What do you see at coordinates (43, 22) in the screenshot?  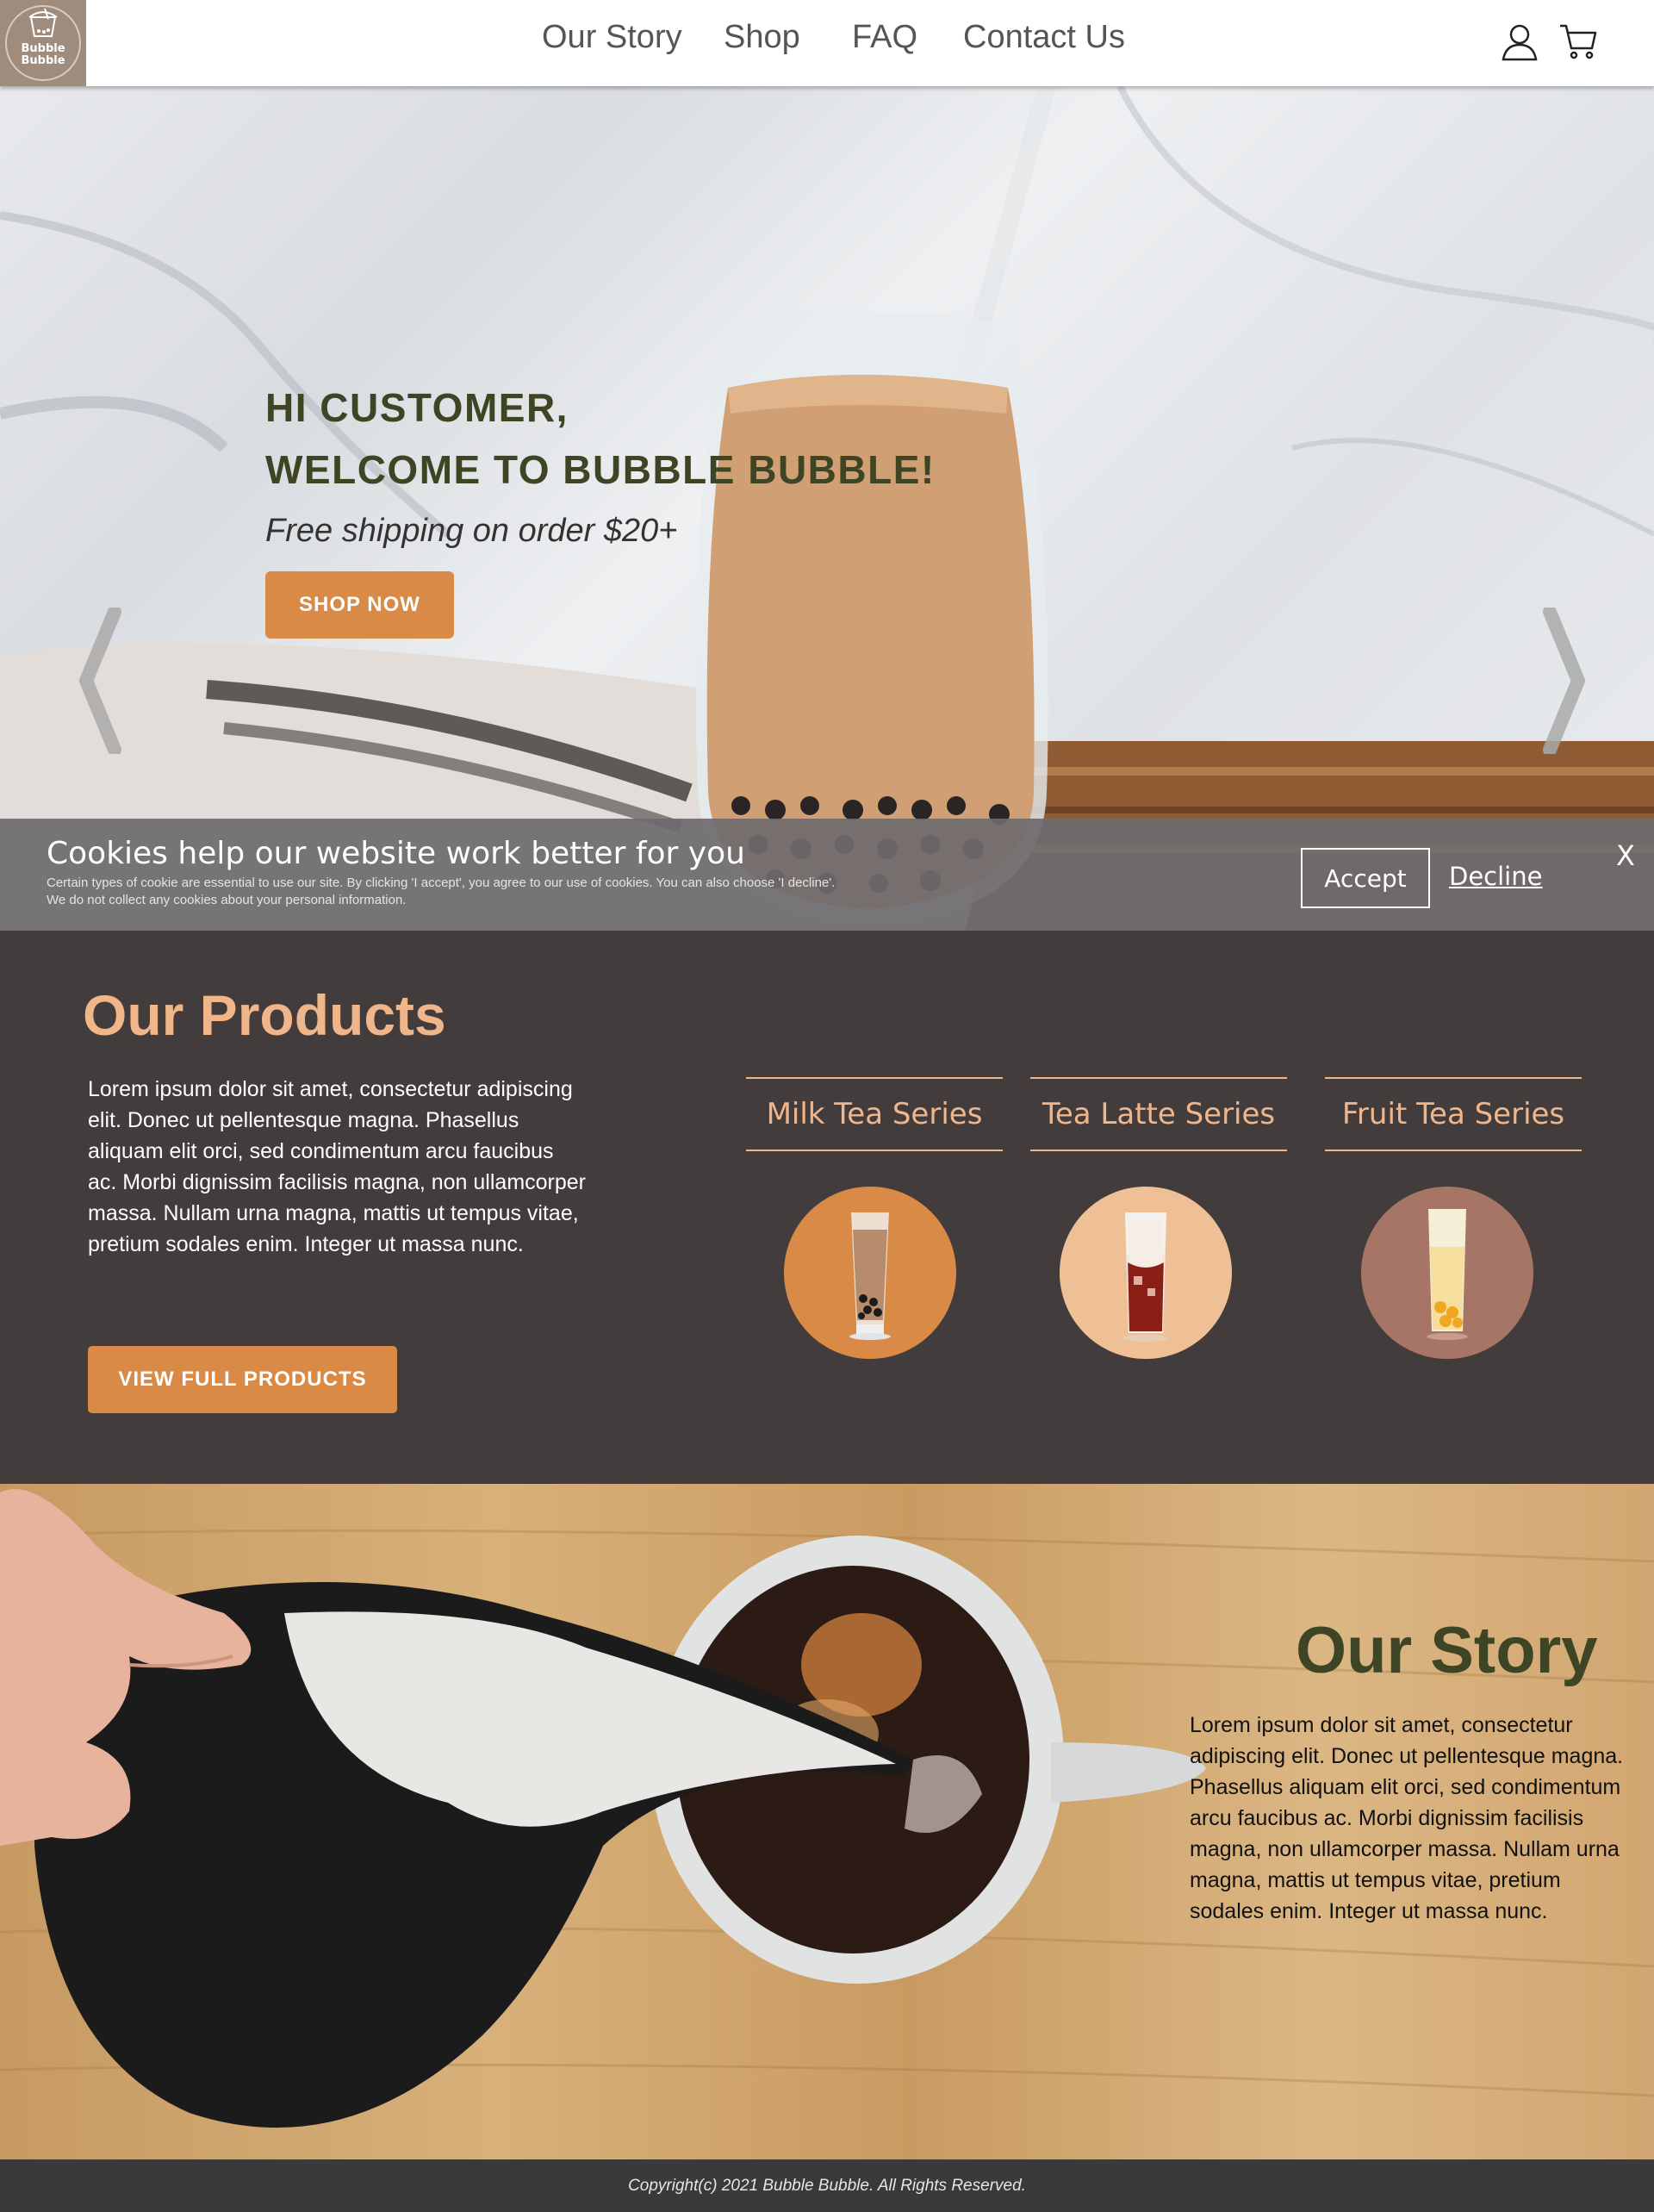 I see `bubble-cup-icon` at bounding box center [43, 22].